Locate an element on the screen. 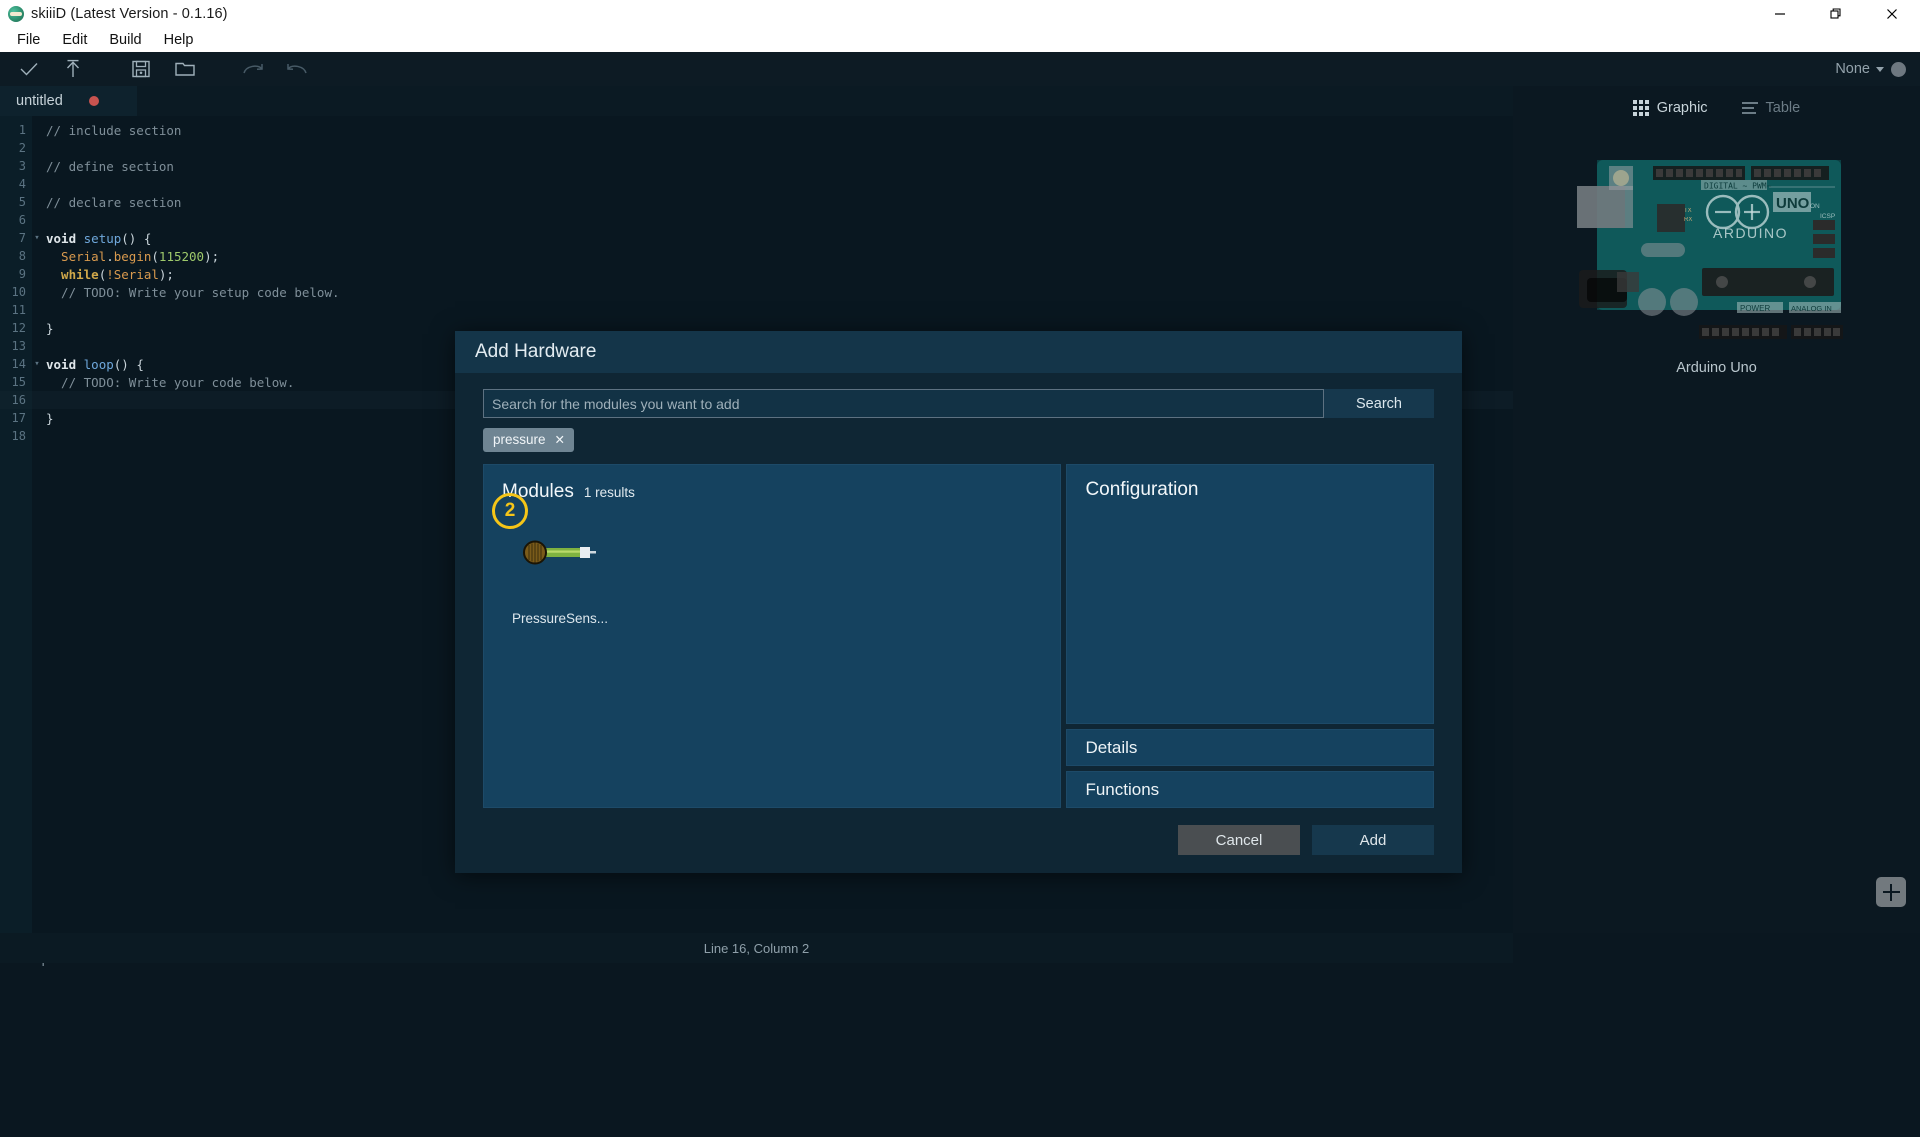  line-number: 14 is located at coordinates (18, 364).